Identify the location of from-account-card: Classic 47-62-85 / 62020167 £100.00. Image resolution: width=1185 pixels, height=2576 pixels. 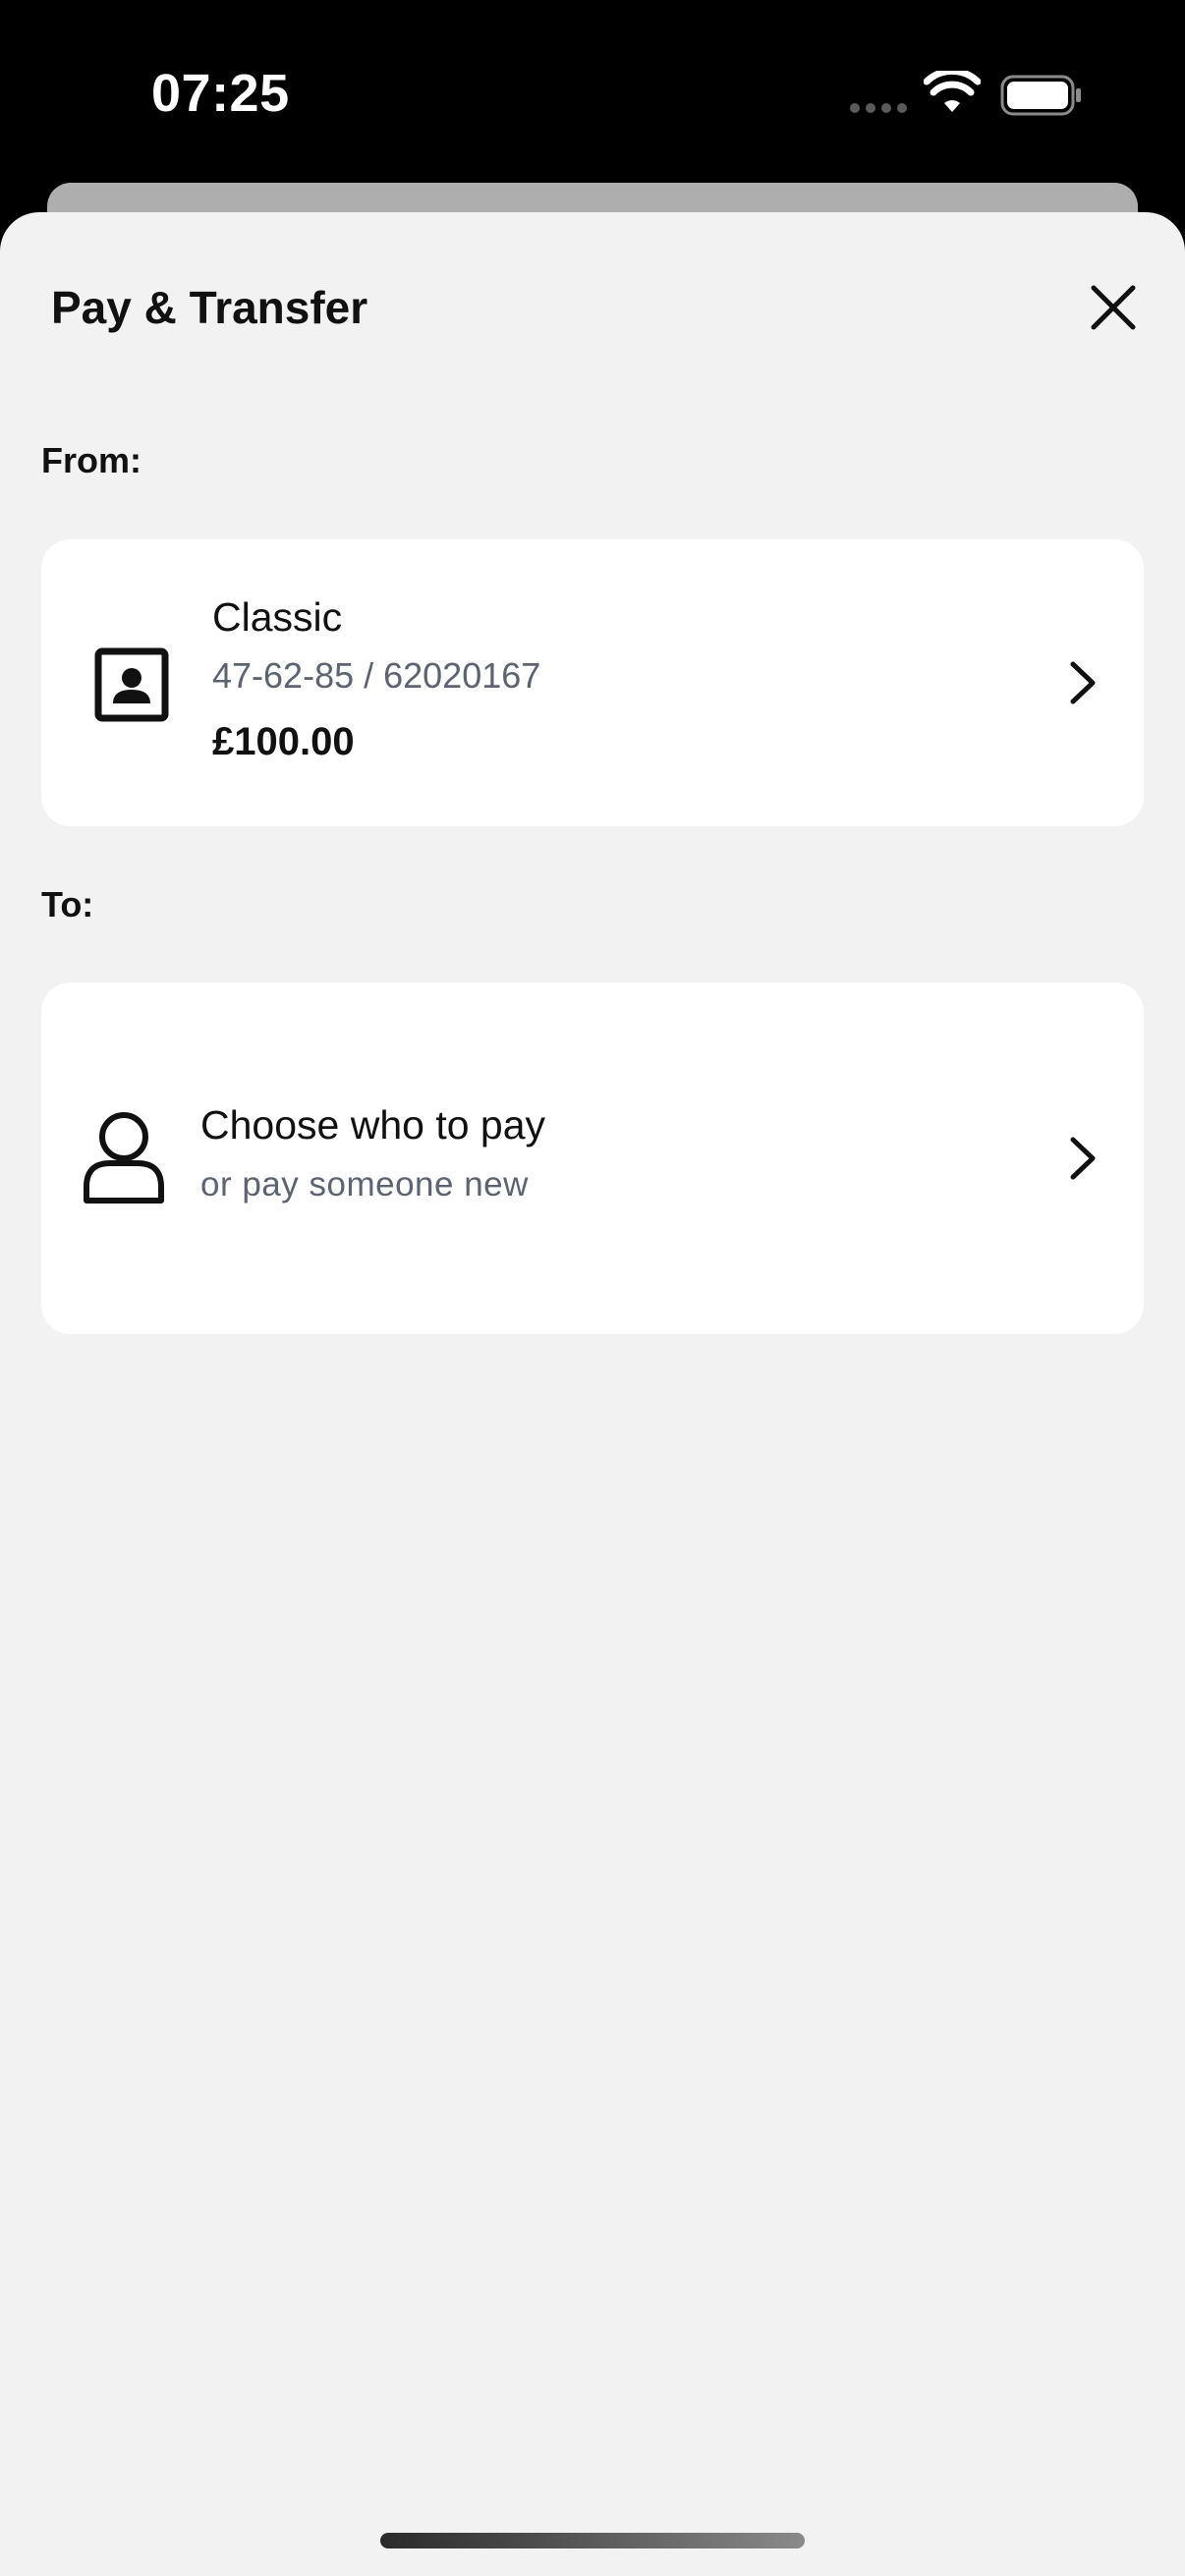
(592, 682).